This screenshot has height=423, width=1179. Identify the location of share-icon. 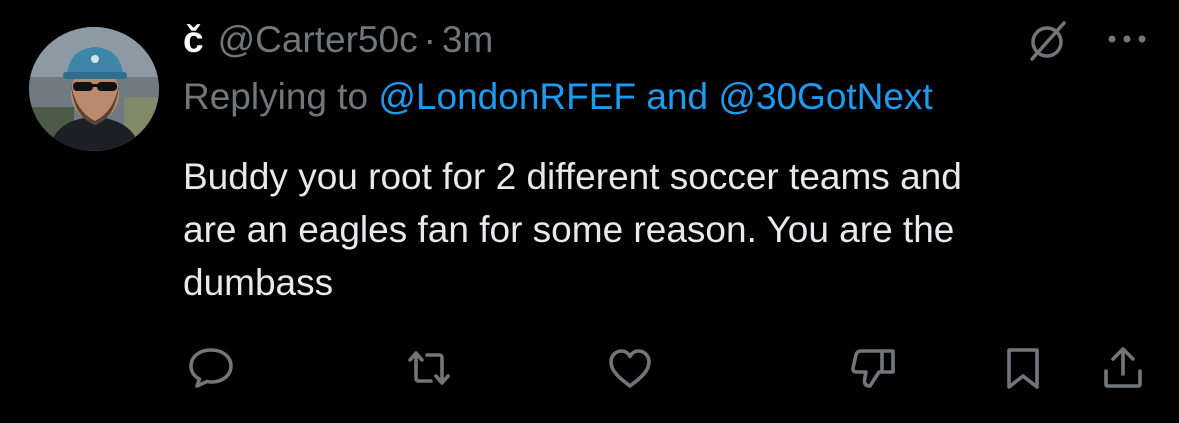
(1123, 367).